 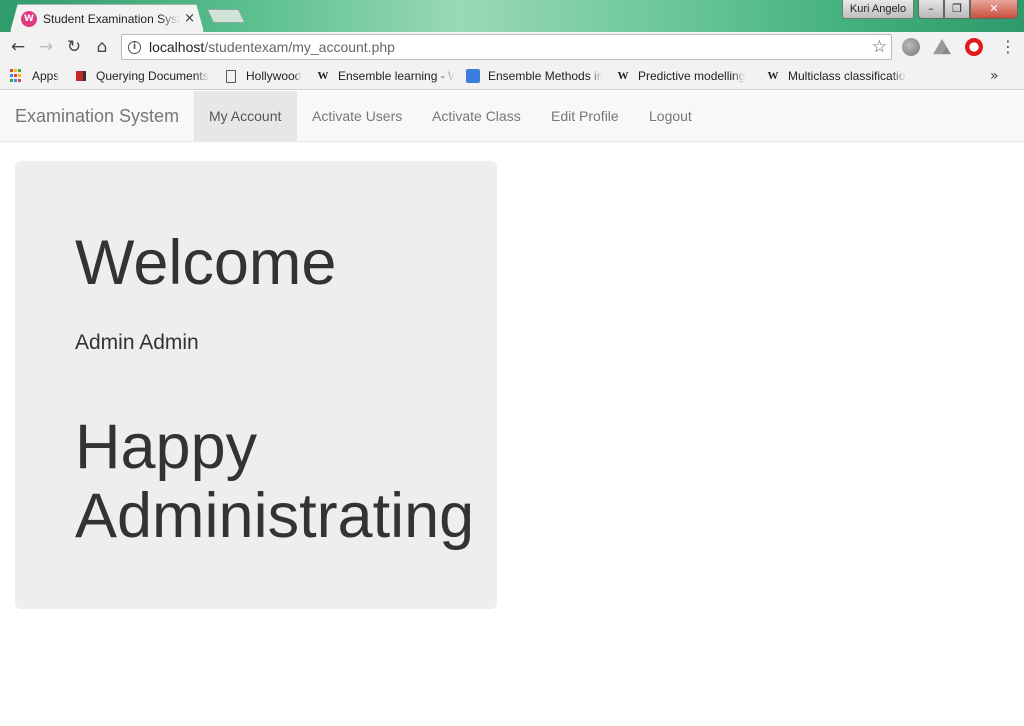 What do you see at coordinates (357, 116) in the screenshot?
I see `nav-activate-users: Activate Users` at bounding box center [357, 116].